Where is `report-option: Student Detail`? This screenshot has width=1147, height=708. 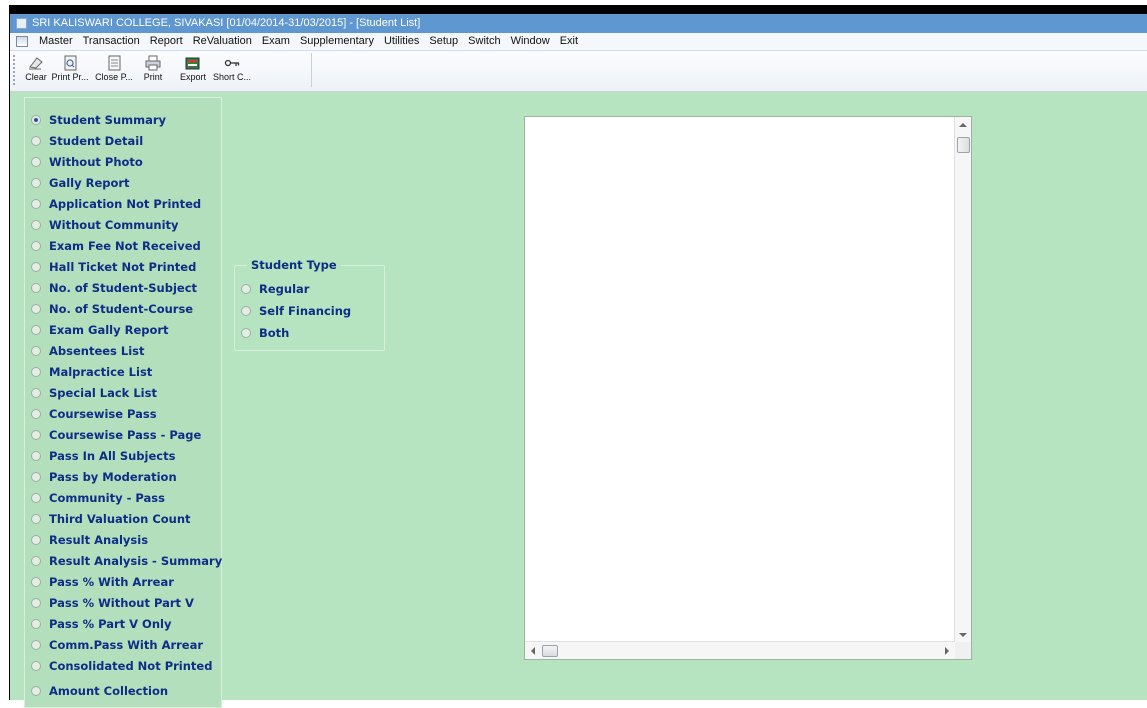 report-option: Student Detail is located at coordinates (87, 141).